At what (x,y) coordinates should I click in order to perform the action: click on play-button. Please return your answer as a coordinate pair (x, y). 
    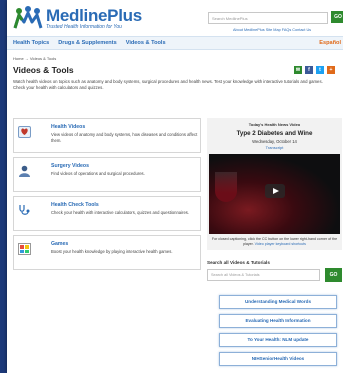
    Looking at the image, I should click on (275, 191).